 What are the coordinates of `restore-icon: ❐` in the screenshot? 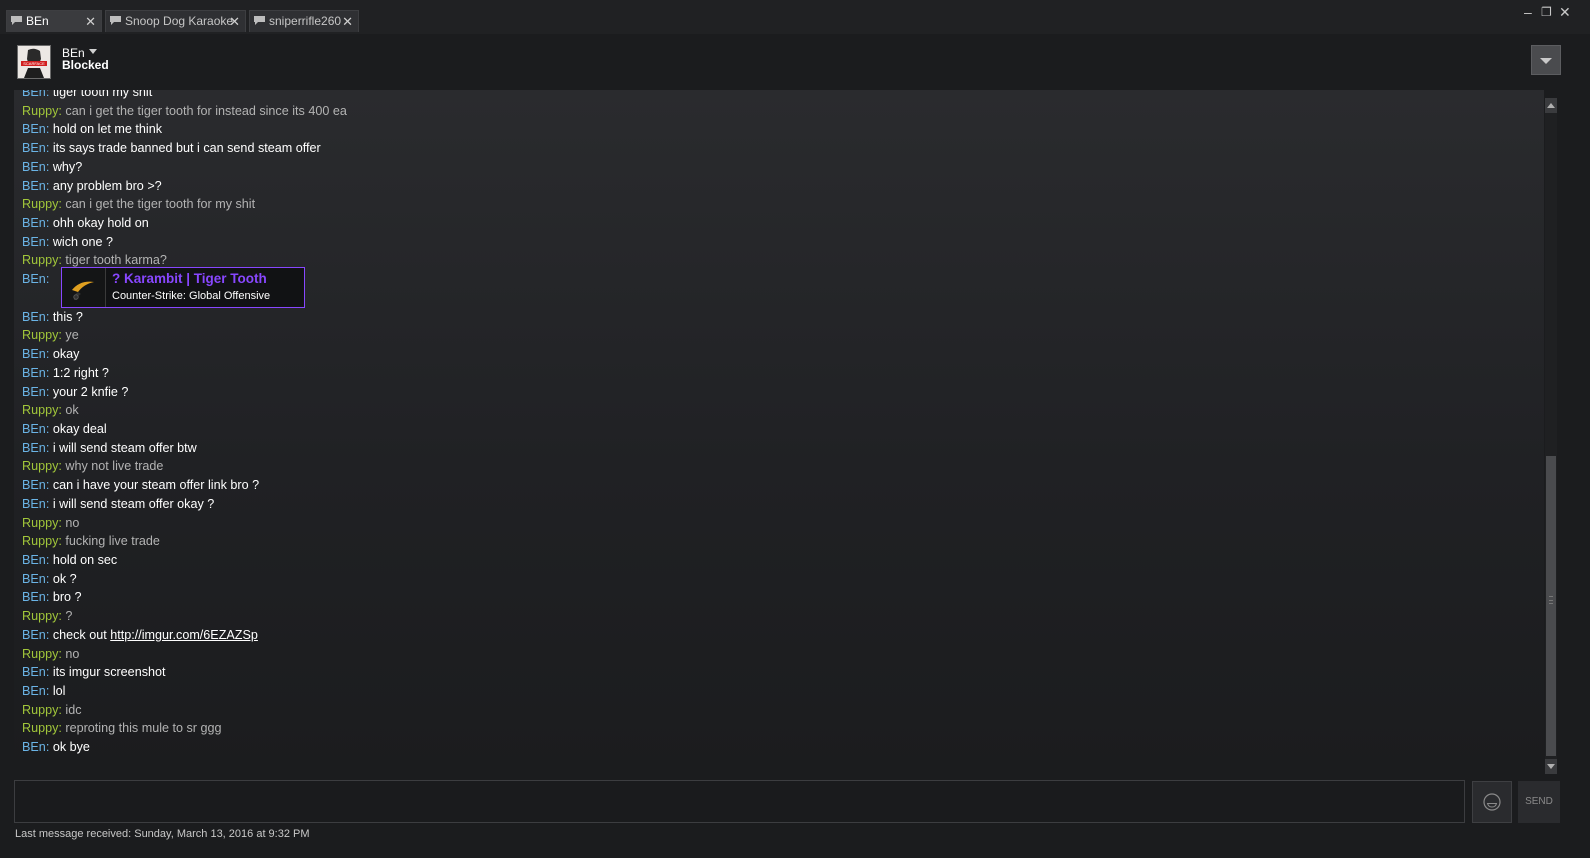 It's located at (1546, 12).